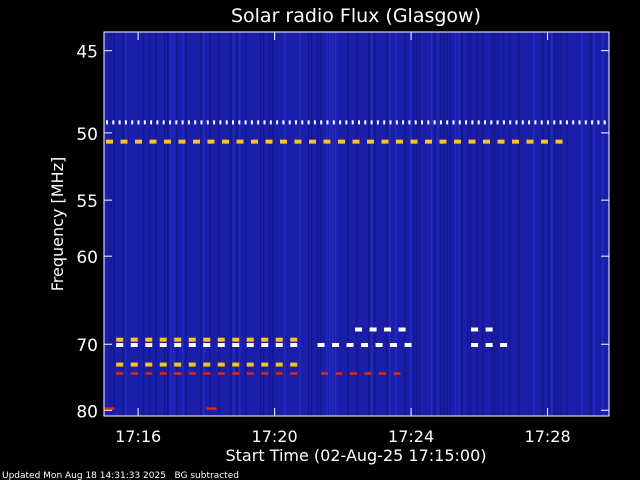 Image resolution: width=640 pixels, height=480 pixels. Describe the element at coordinates (87, 258) in the screenshot. I see `y-tick-label: 60` at that location.